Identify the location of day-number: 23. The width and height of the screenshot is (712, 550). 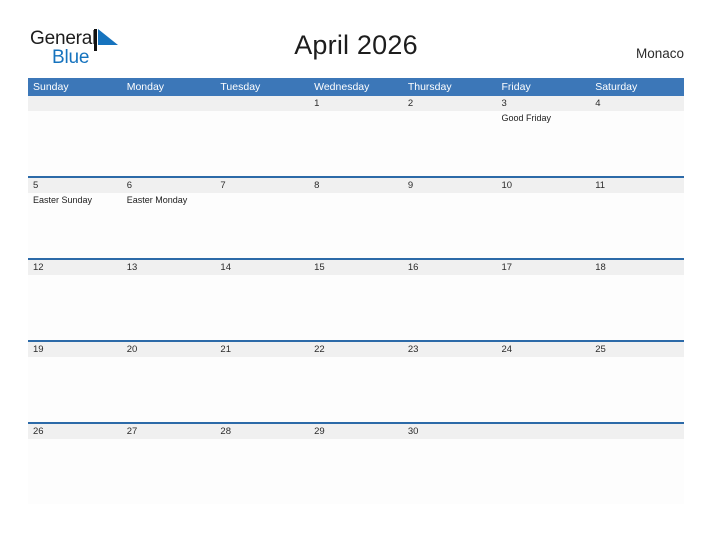
(450, 349).